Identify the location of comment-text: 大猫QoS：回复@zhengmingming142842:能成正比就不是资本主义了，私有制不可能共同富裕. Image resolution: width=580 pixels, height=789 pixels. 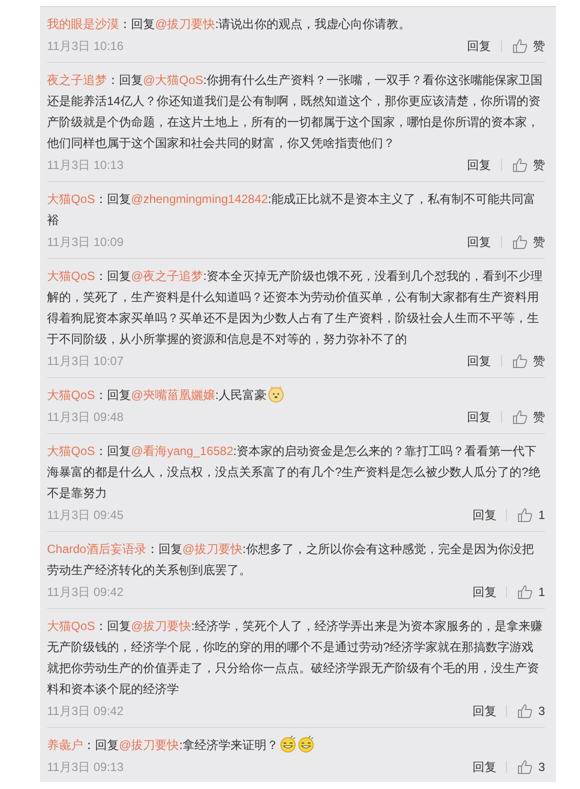
(291, 210).